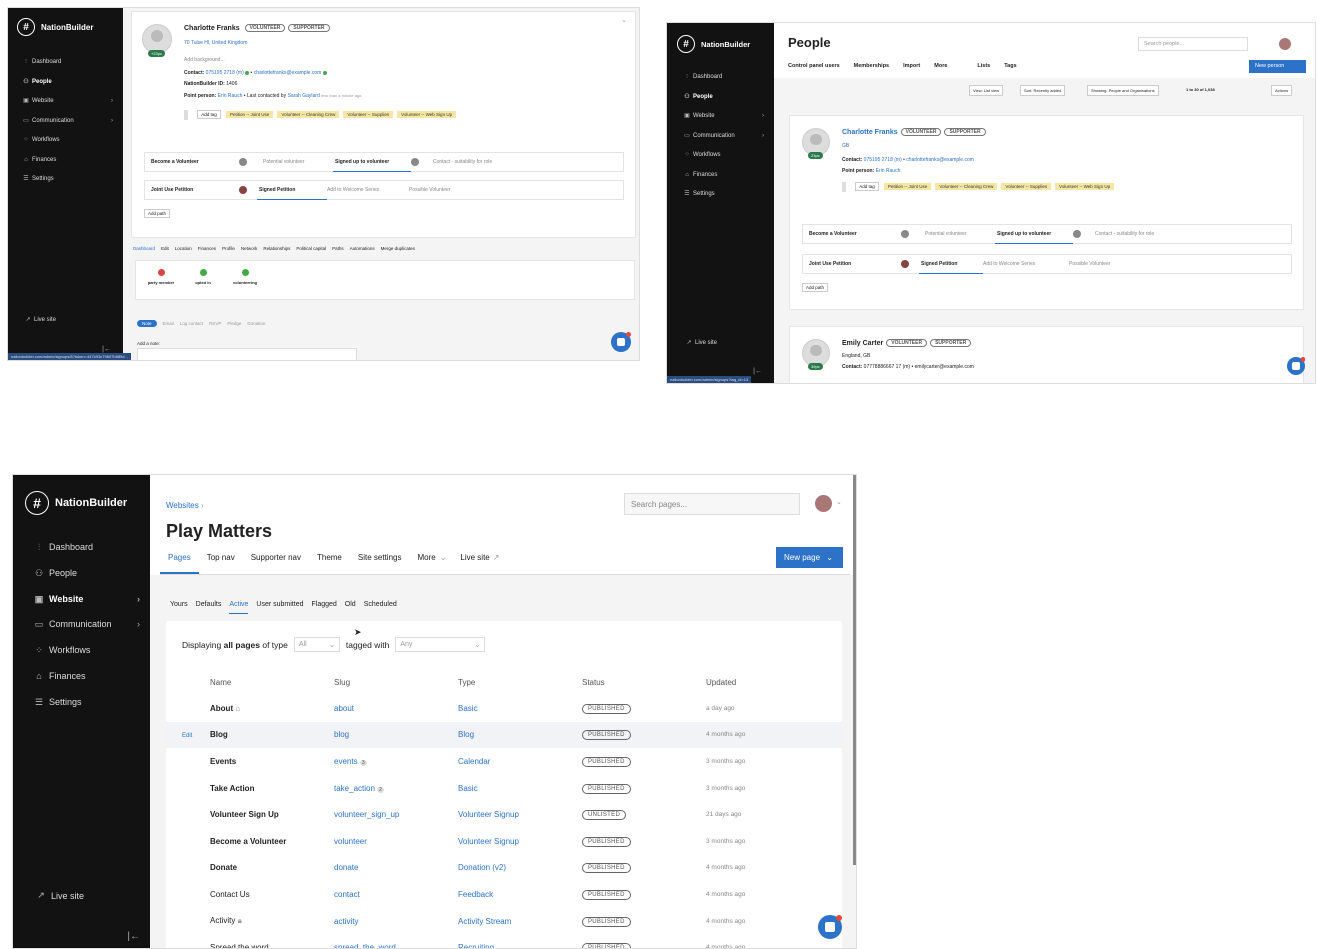 The image size is (1319, 949). What do you see at coordinates (215, 323) in the screenshot?
I see `tab-rsvp: RSVP` at bounding box center [215, 323].